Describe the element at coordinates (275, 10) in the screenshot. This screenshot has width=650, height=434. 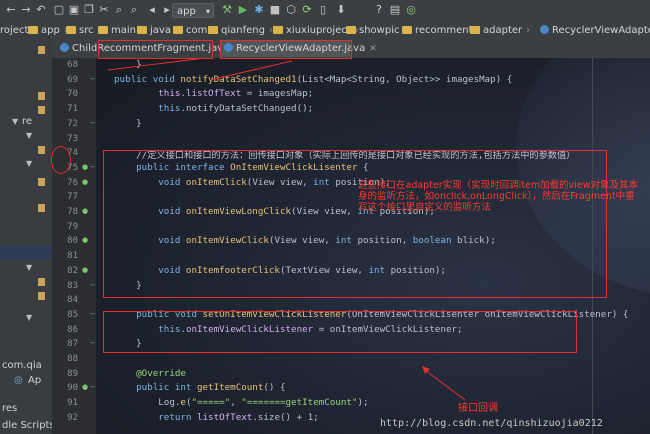
I see `stop-icon: ■` at that location.